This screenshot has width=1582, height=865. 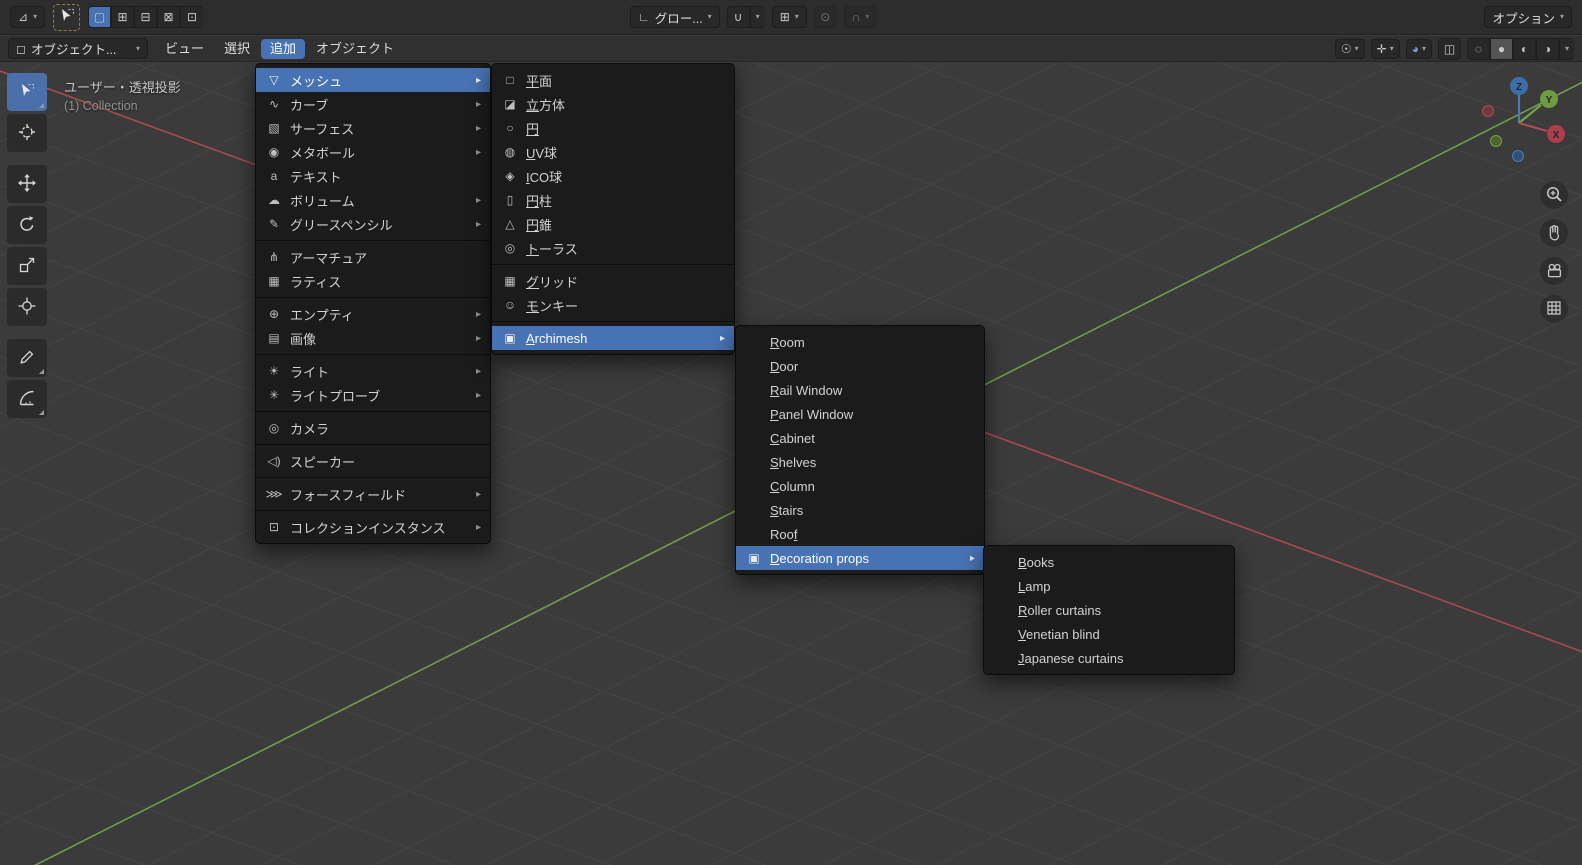 I want to click on menu-item-japanese-curtains: Japanese curtains, so click(x=1109, y=658).